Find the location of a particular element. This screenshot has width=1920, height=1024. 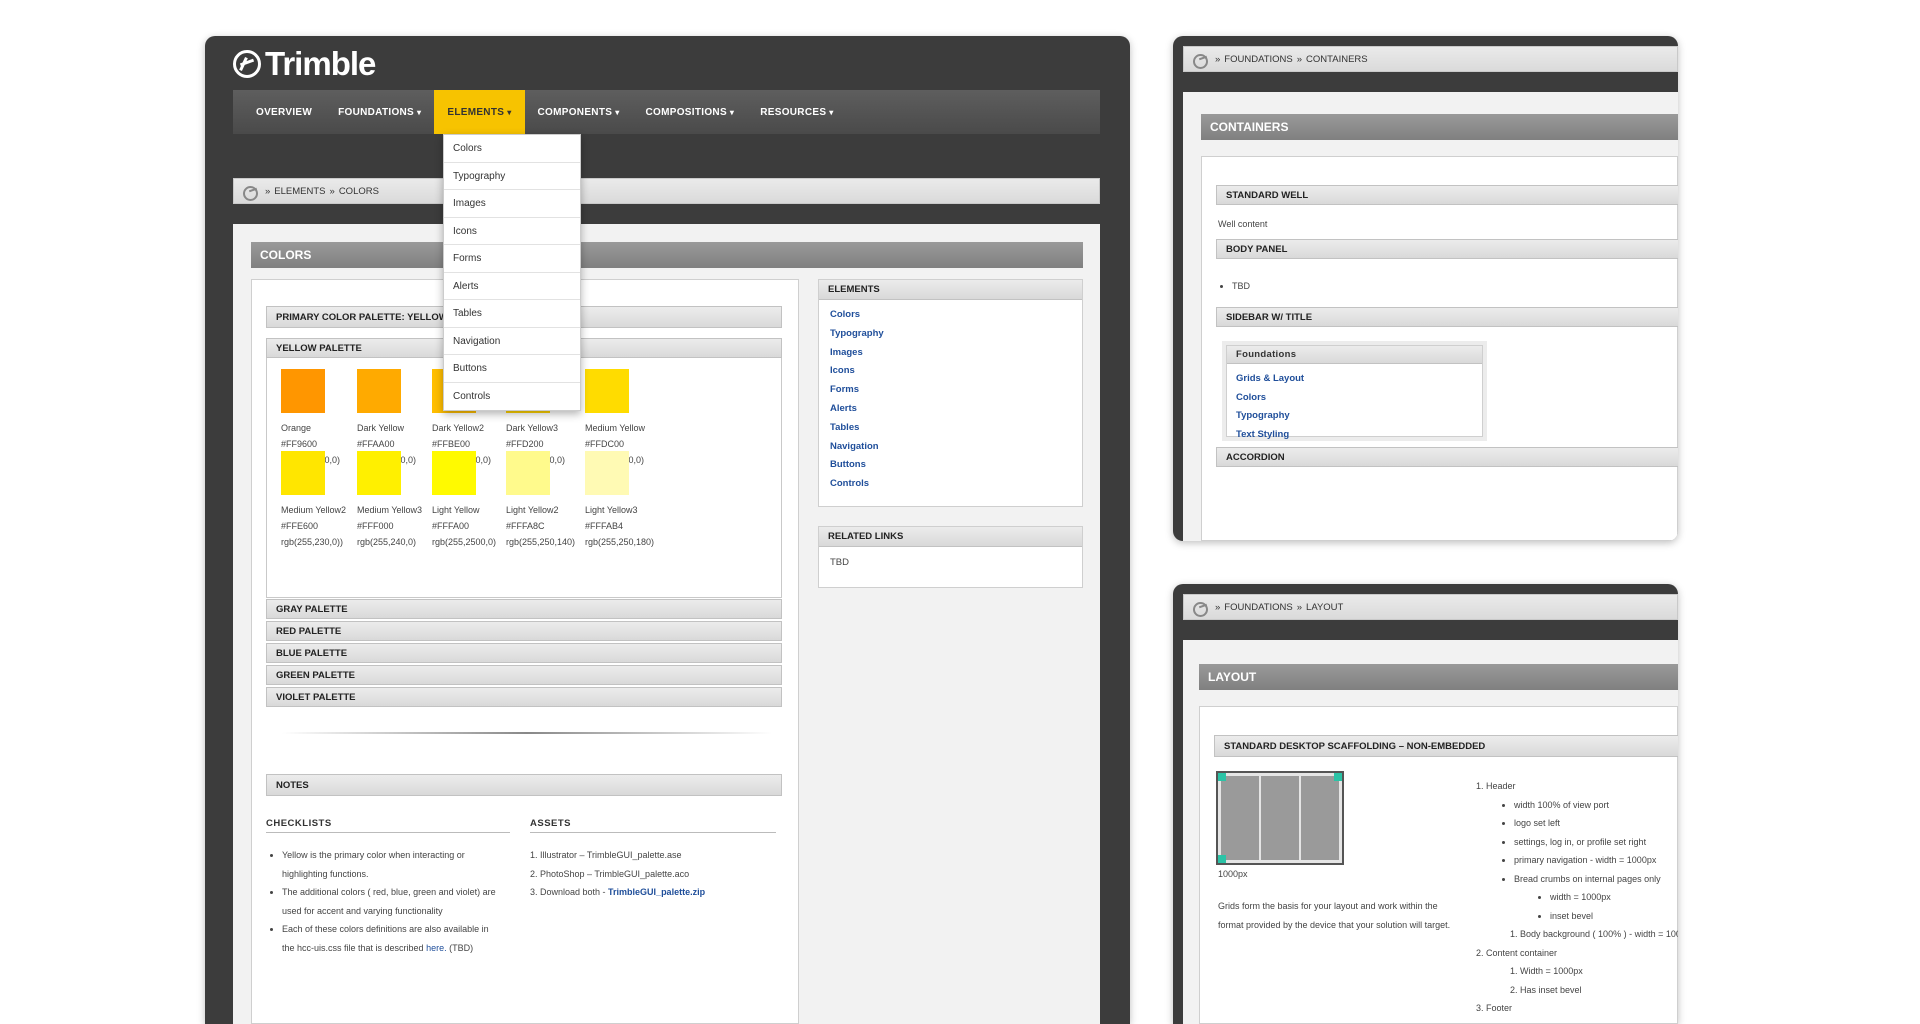

sidebar-link-forms: Forms is located at coordinates (950, 390).